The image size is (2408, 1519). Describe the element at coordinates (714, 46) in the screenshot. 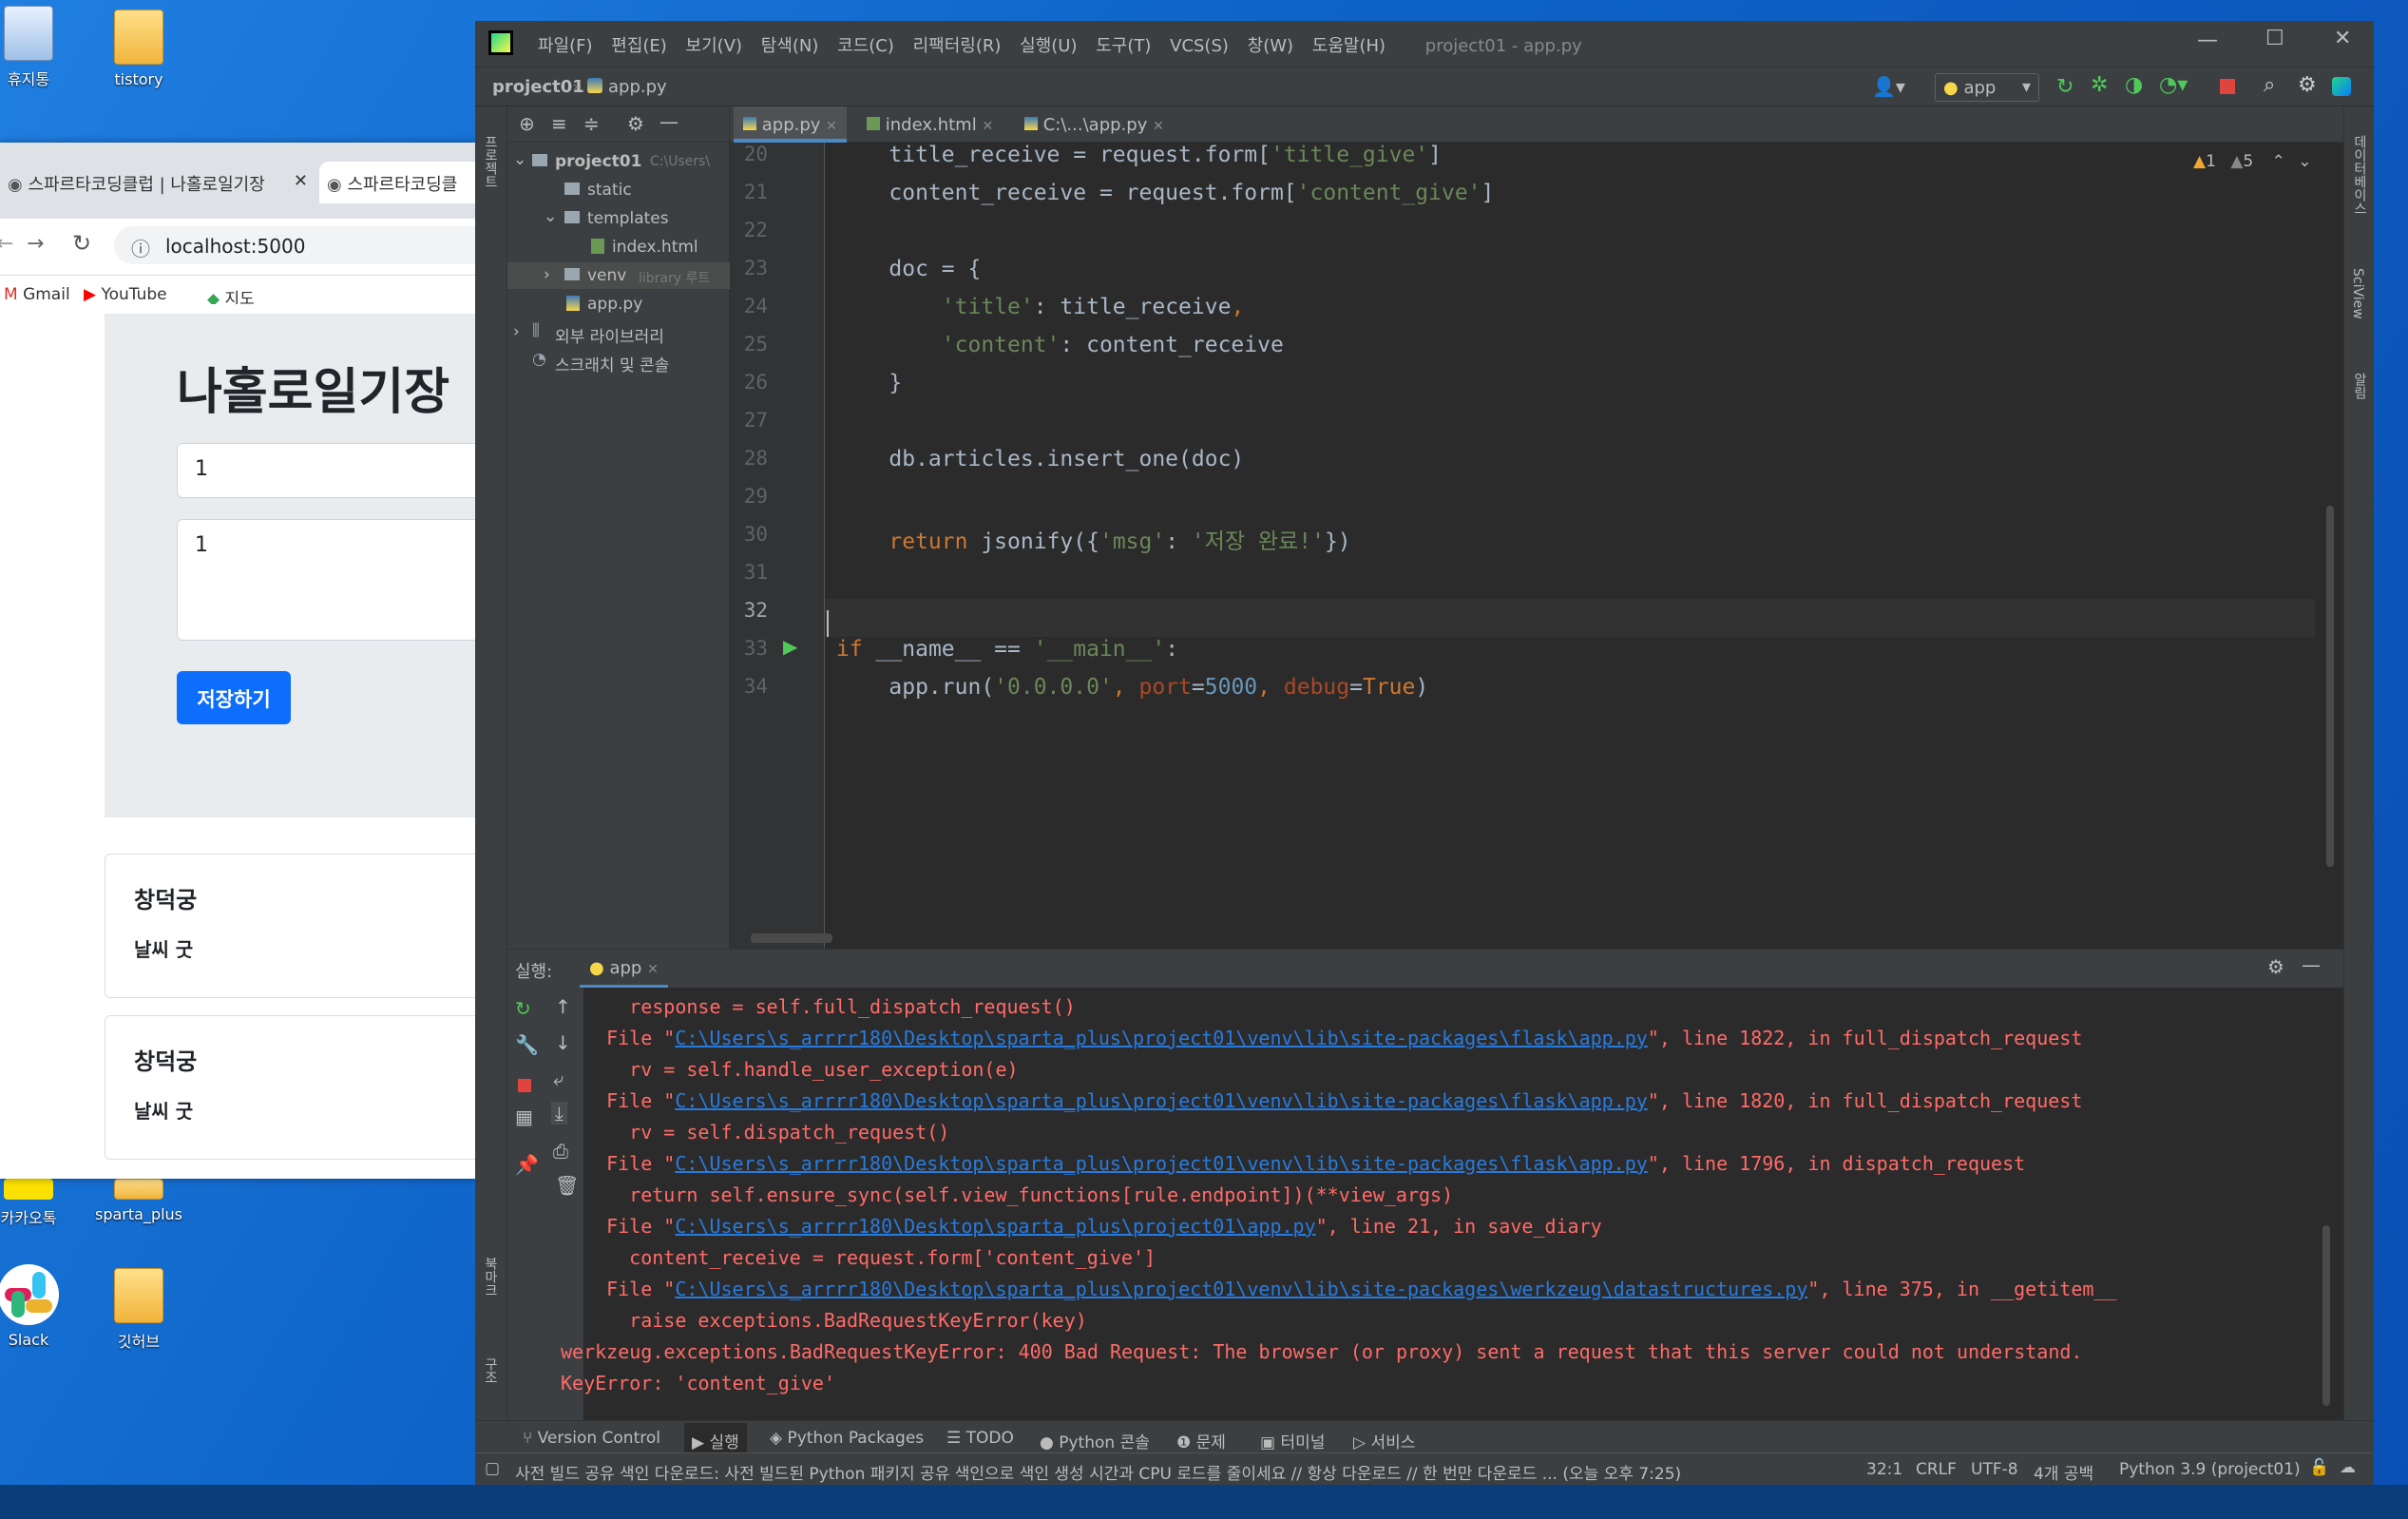

I see `menu-view: 보기(V)` at that location.